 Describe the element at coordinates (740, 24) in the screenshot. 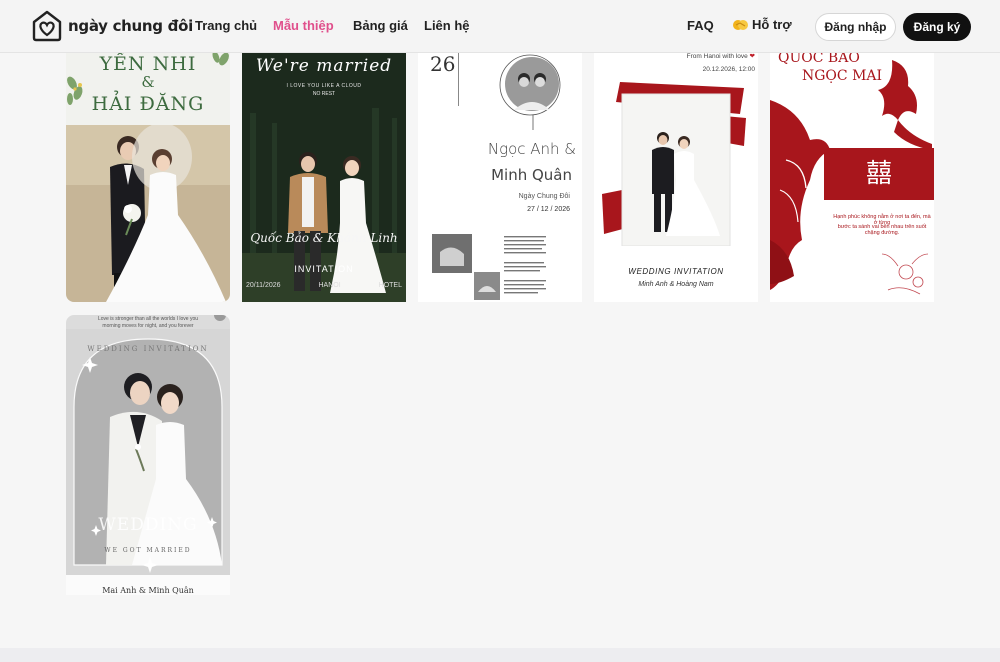

I see `handshake-icon` at that location.